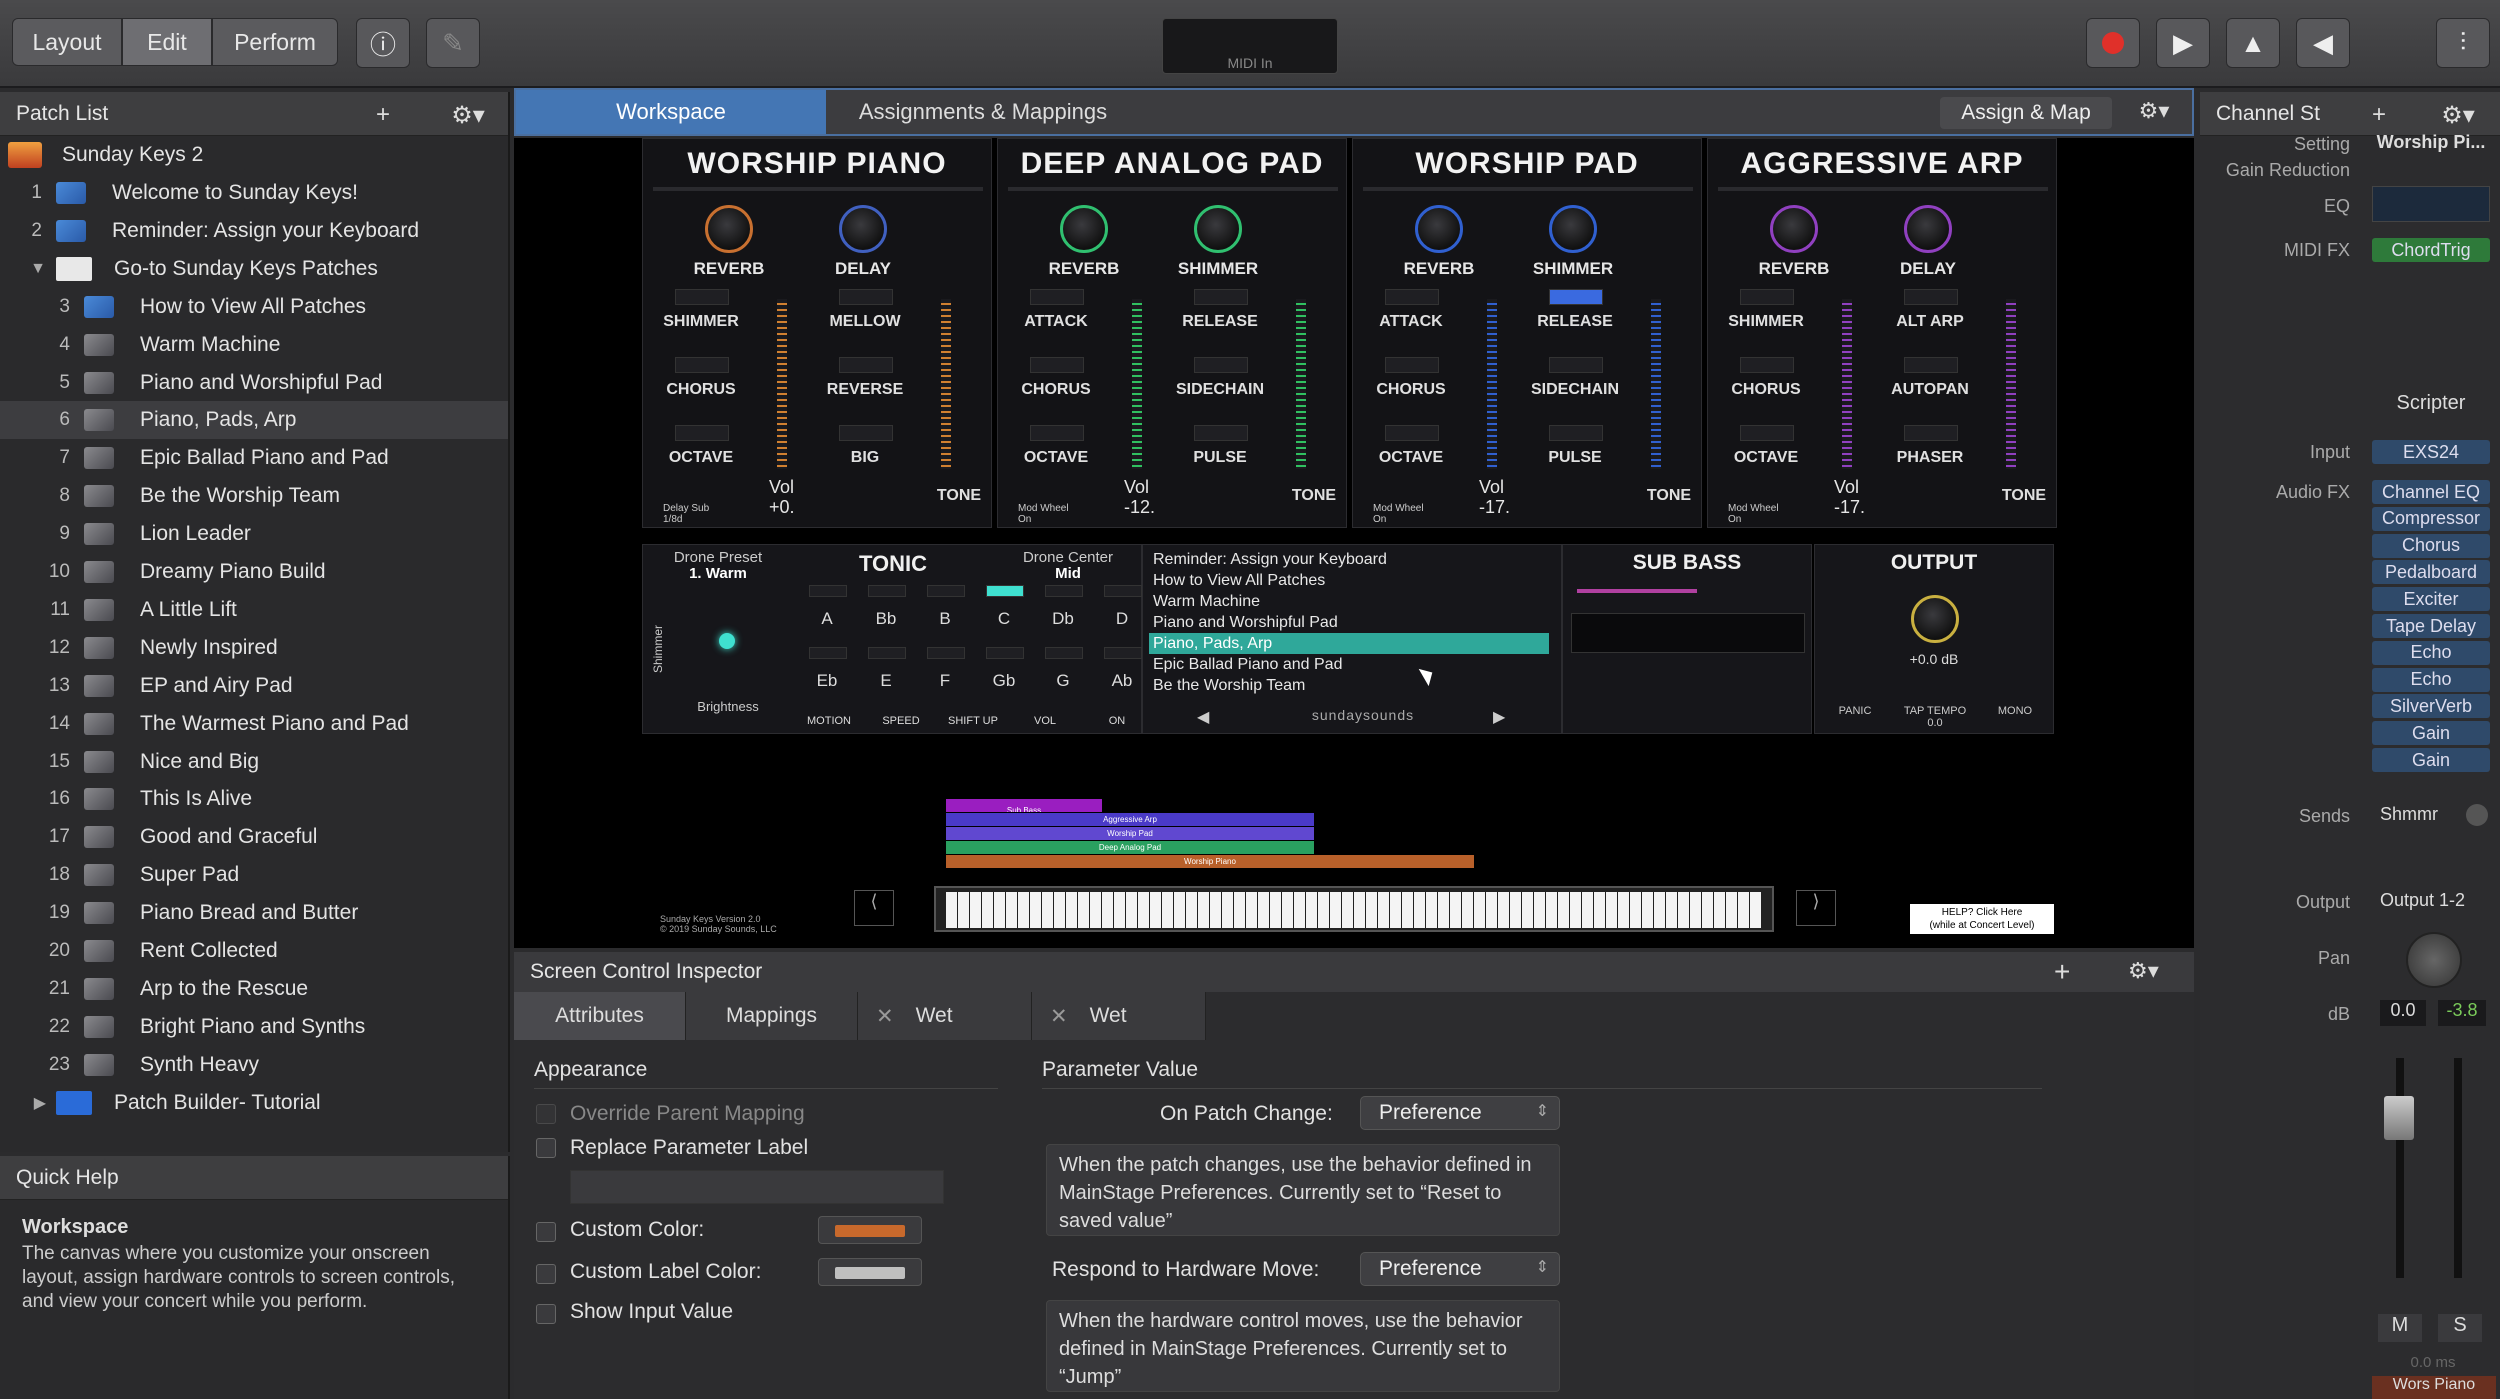 Image resolution: width=2500 pixels, height=1399 pixels. I want to click on inspector-actions-button: ⚙▾, so click(2143, 971).